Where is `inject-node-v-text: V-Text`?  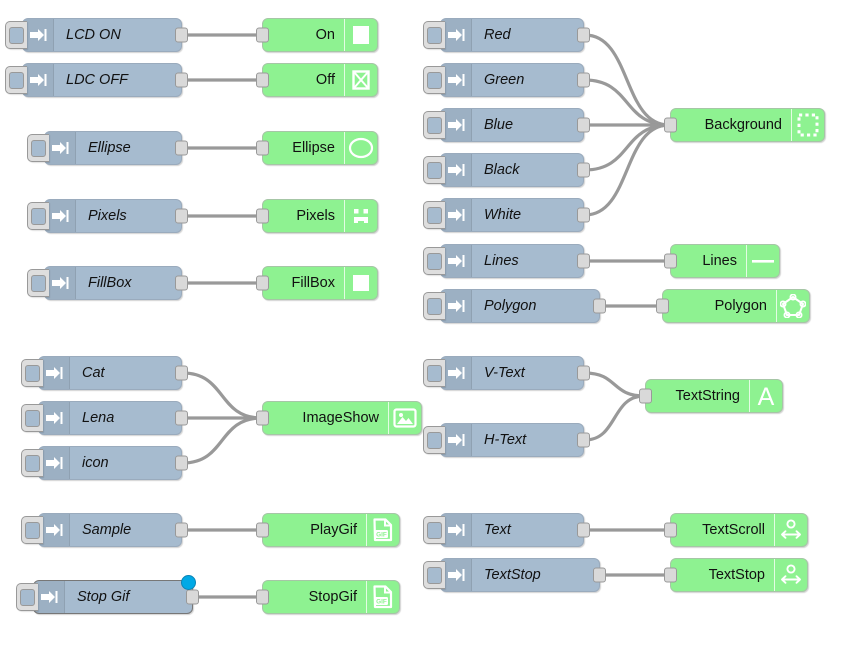 inject-node-v-text: V-Text is located at coordinates (506, 373).